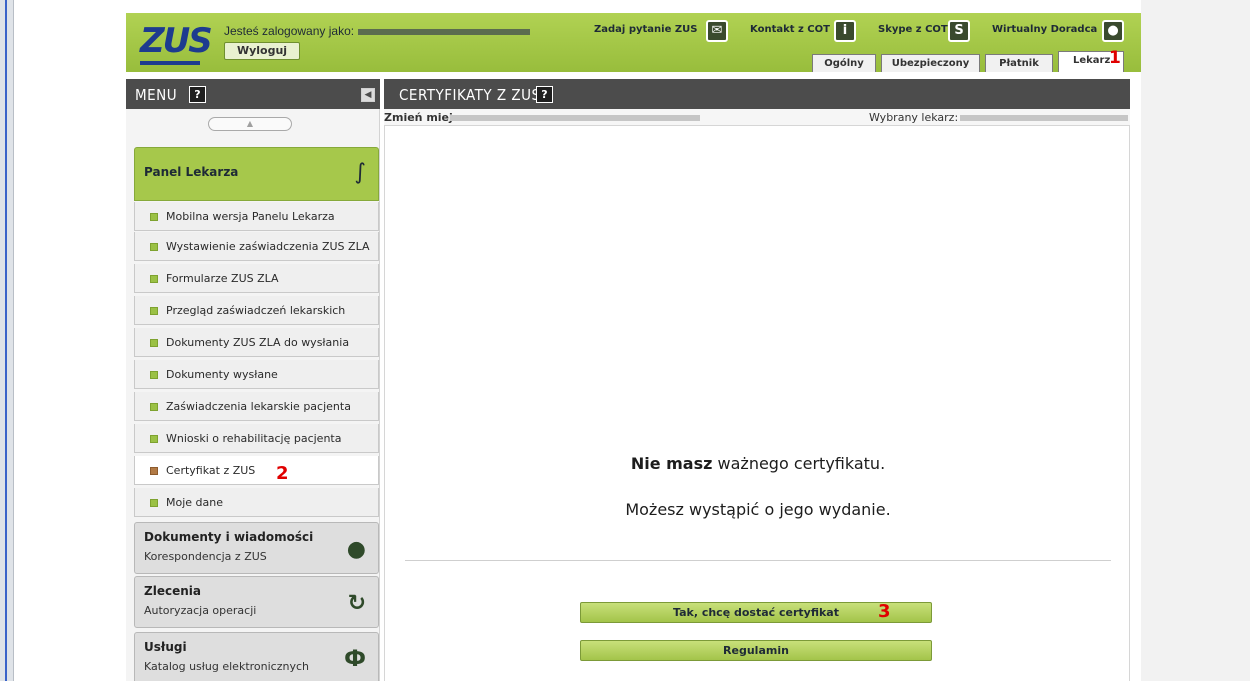 The image size is (1250, 681). I want to click on section-title: Dokumenty i wiadomości, so click(229, 537).